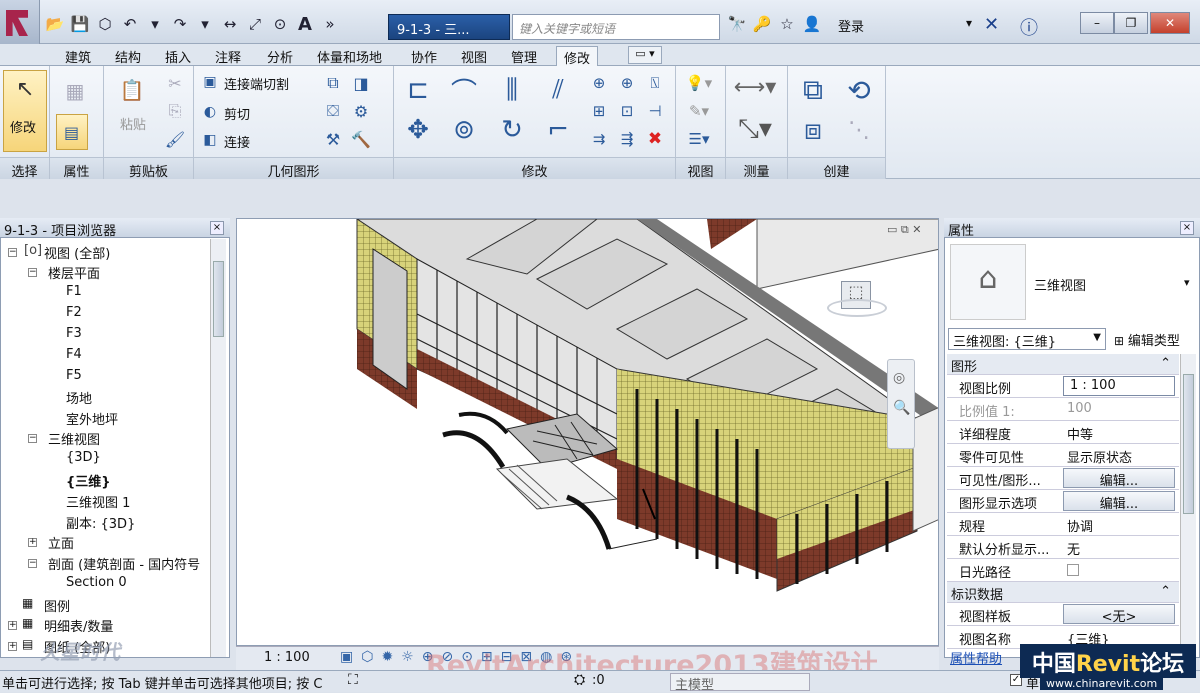 This screenshot has height=693, width=1200. I want to click on match-type-icon: 🖌, so click(175, 139).